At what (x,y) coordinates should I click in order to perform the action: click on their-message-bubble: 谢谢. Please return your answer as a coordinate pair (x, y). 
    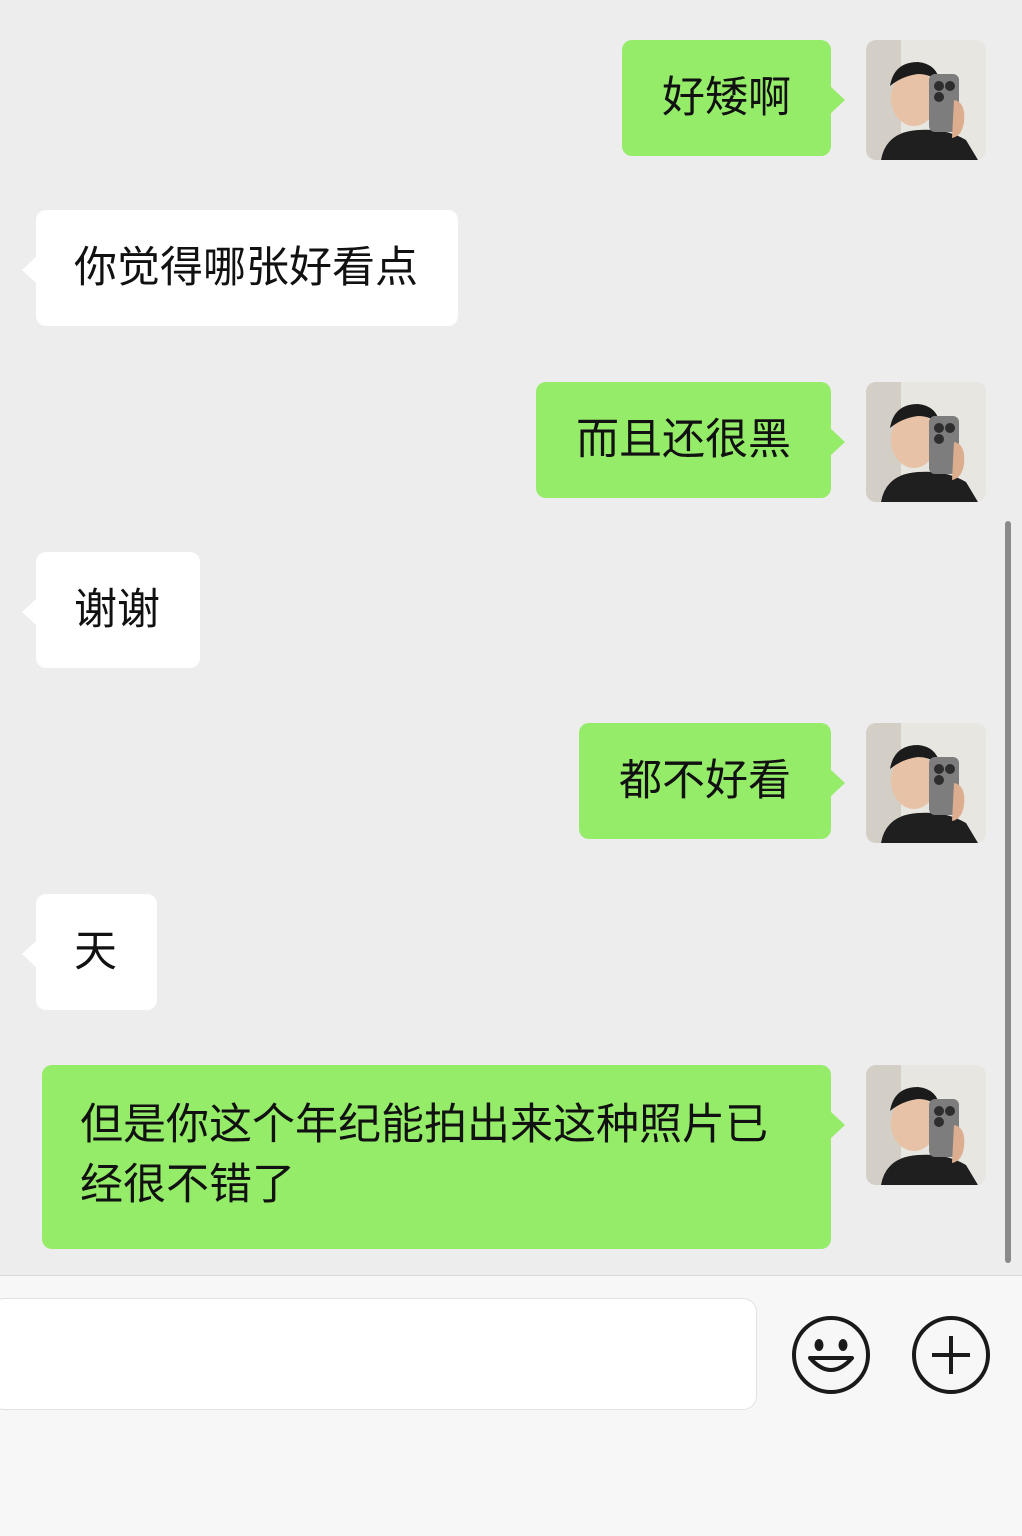
    Looking at the image, I should click on (111, 610).